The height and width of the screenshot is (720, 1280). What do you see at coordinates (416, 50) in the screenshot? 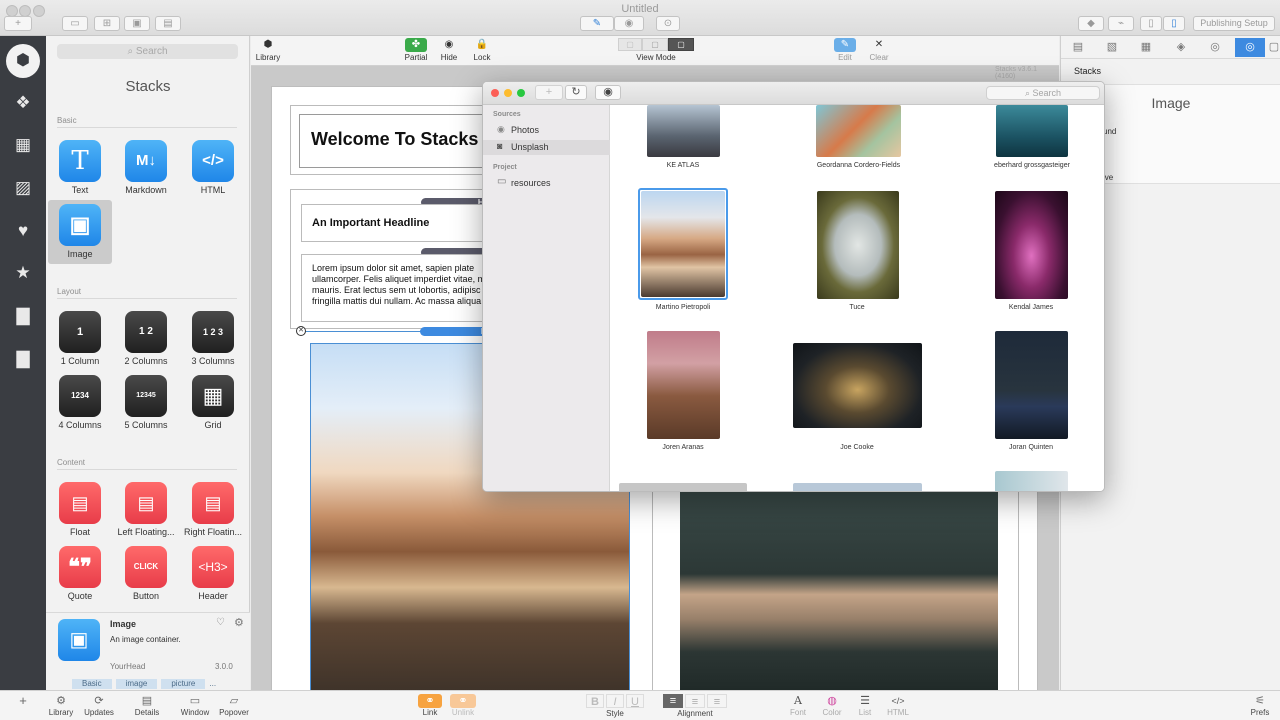
I see `partial-button: ✤ Partial` at bounding box center [416, 50].